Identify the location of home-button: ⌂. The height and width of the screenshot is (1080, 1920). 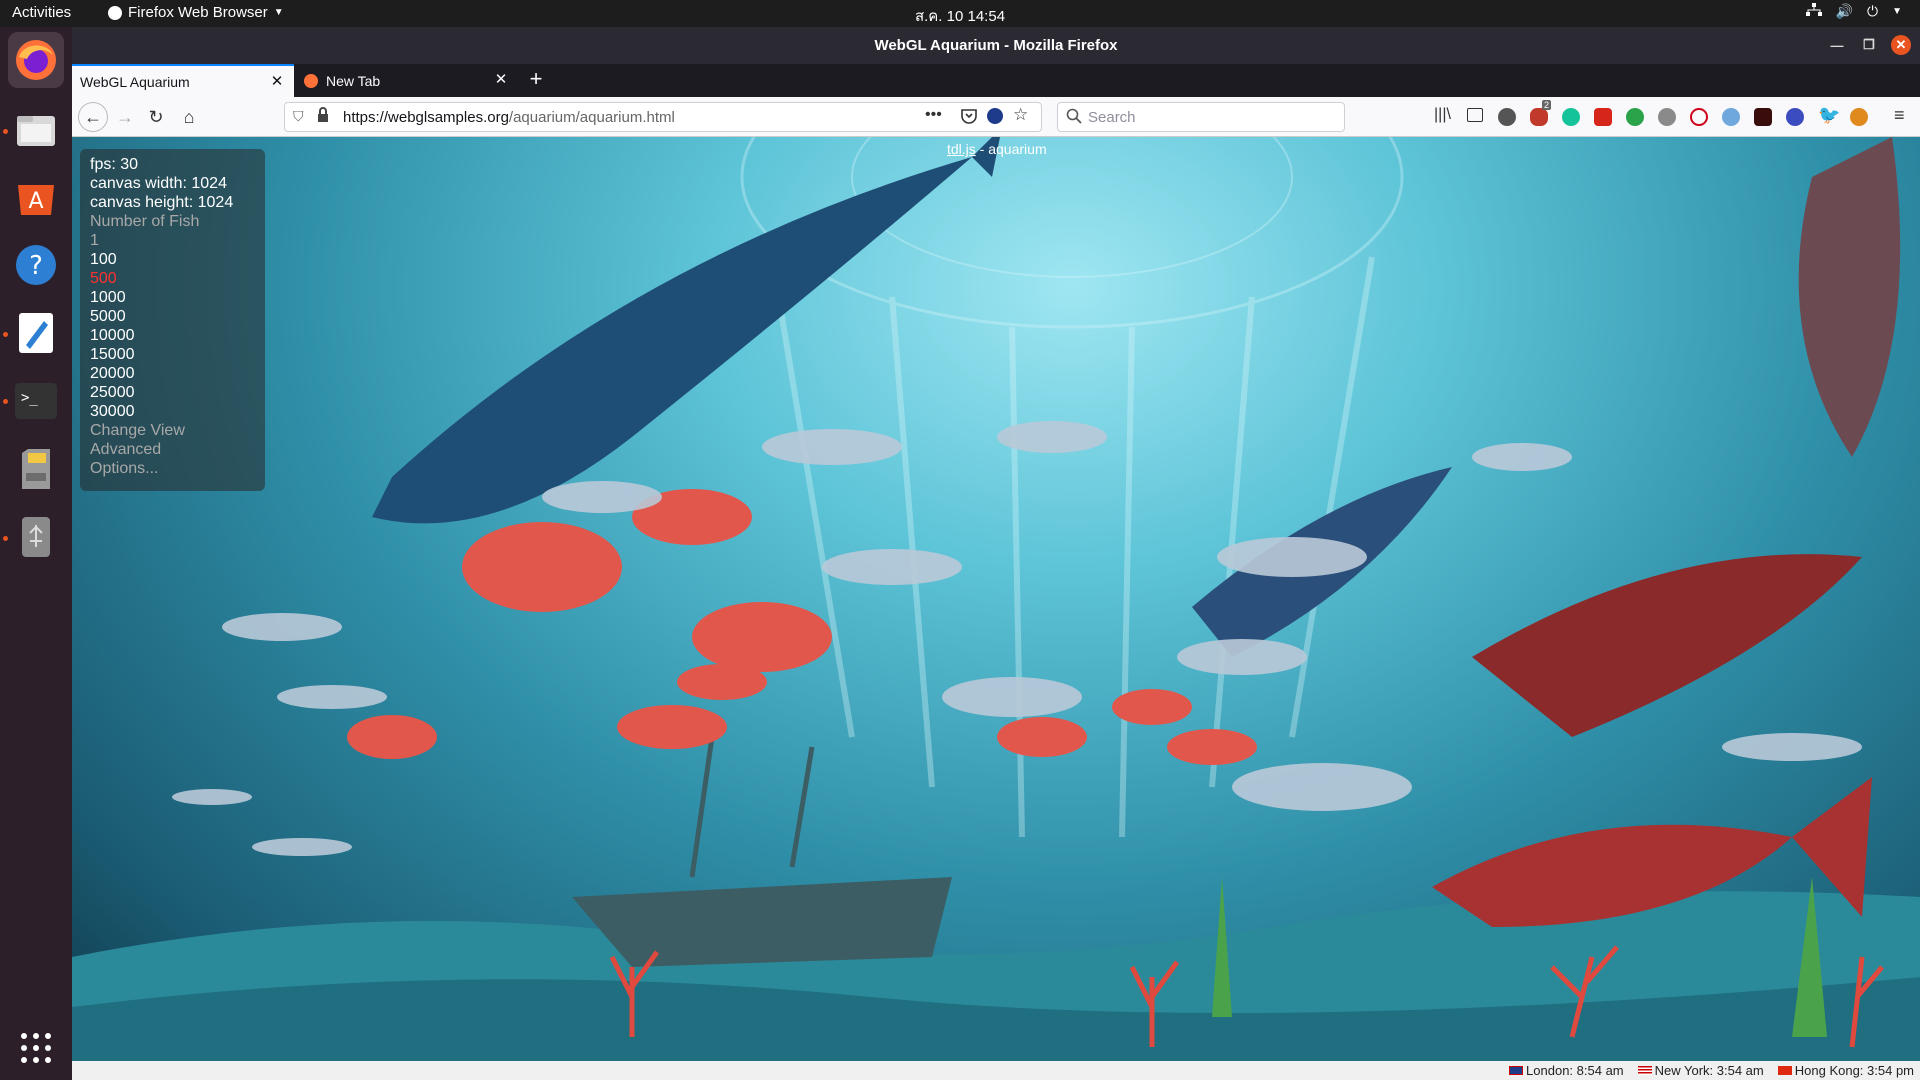
(189, 117).